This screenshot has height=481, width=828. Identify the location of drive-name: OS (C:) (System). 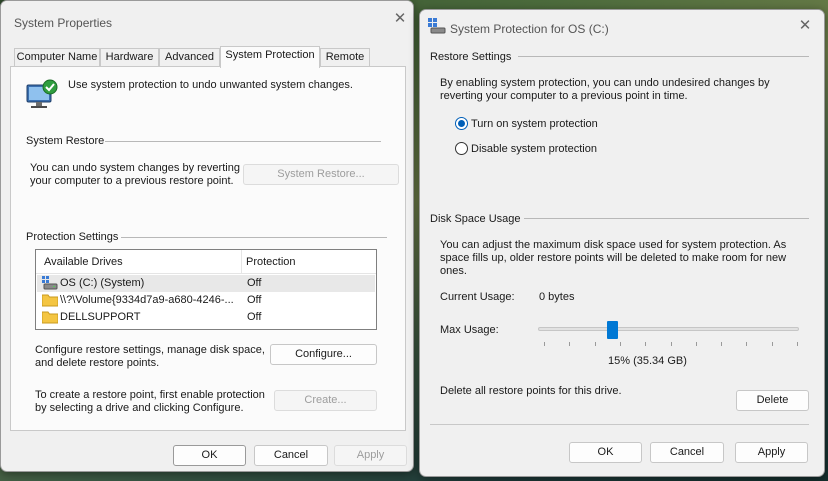
(102, 283).